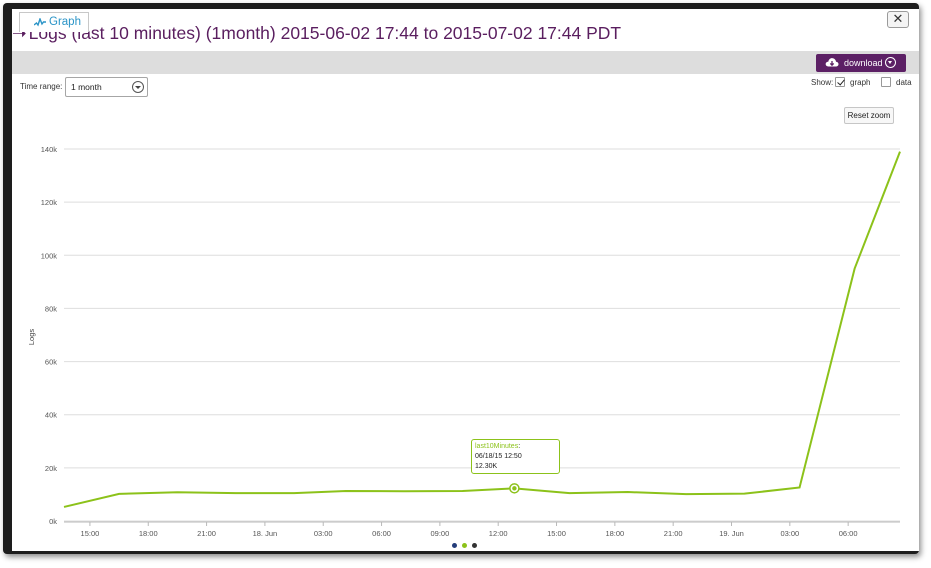 The image size is (931, 568). What do you see at coordinates (31, 337) in the screenshot?
I see `y-axis-label: Logs` at bounding box center [31, 337].